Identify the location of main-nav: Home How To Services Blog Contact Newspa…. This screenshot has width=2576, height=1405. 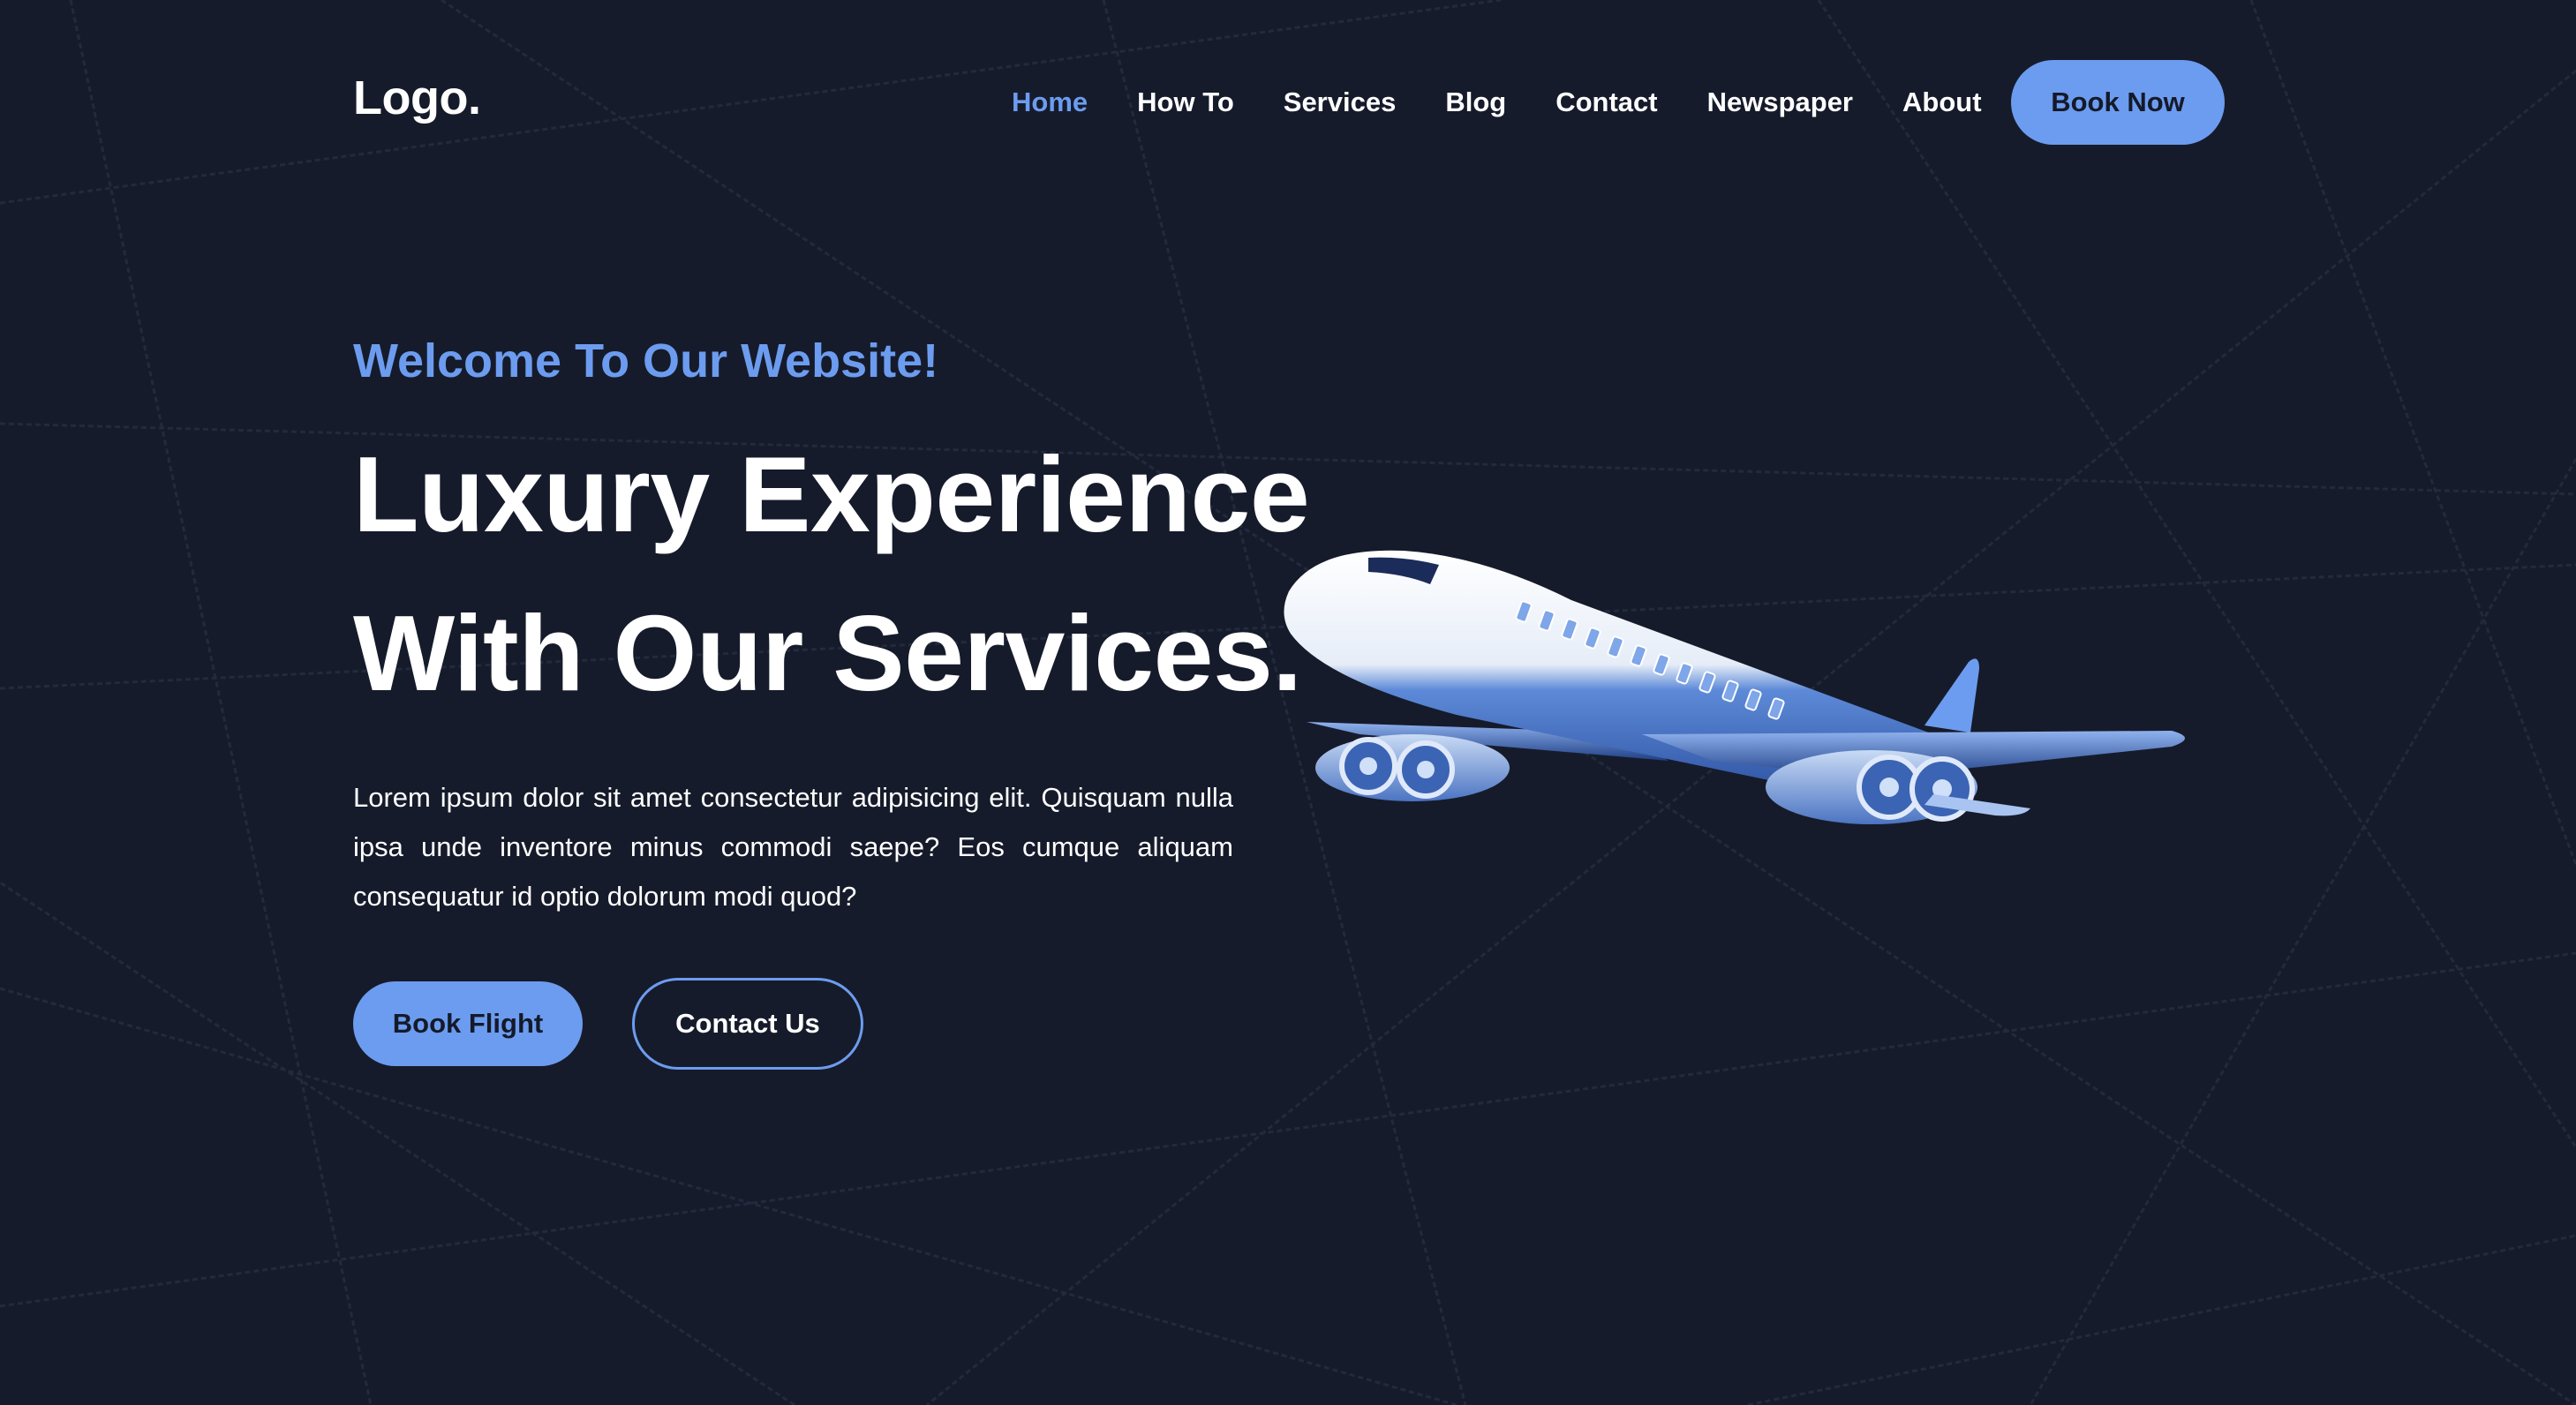
(1522, 102).